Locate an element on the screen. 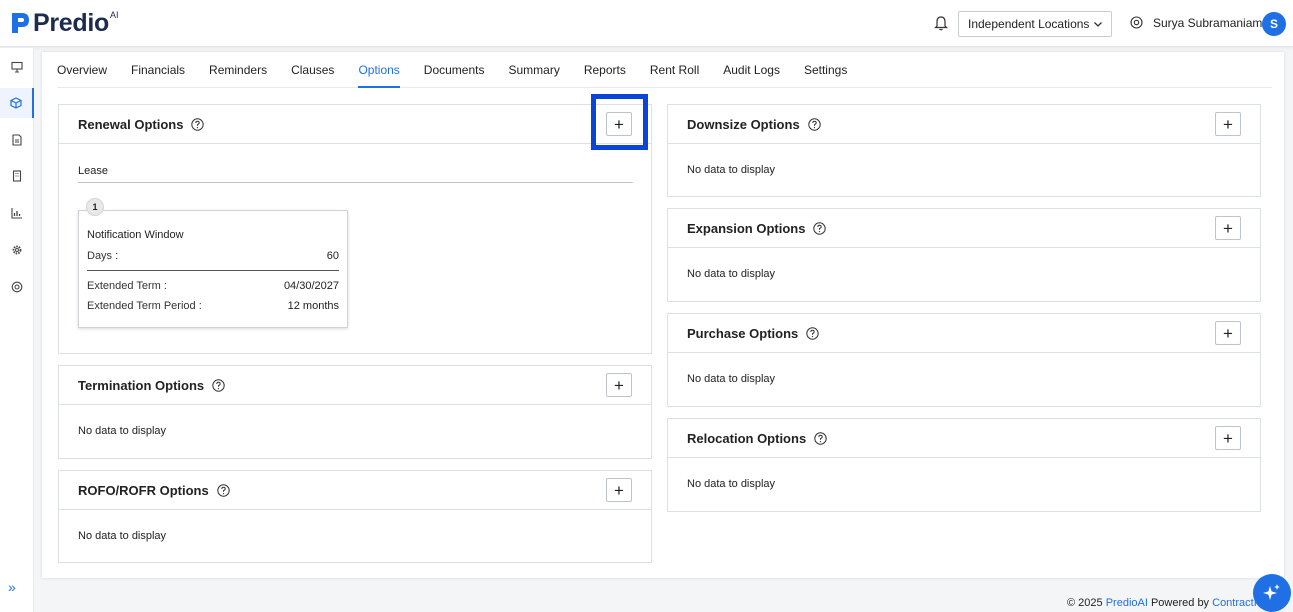  document-icon is located at coordinates (17, 140).